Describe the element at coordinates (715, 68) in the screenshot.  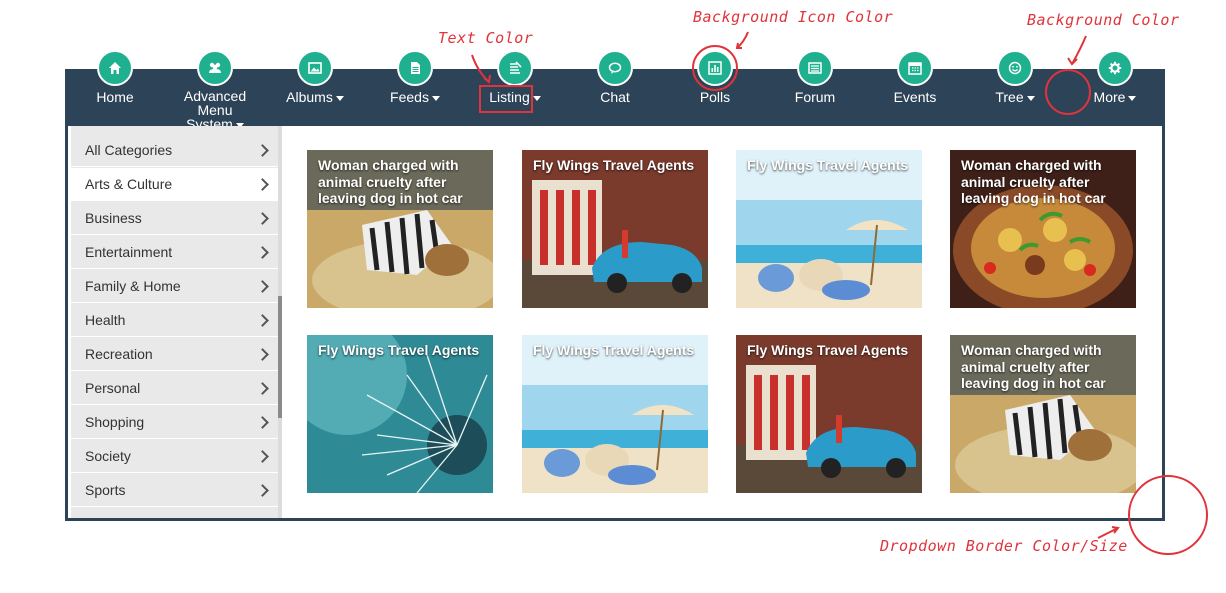
I see `bar-chart-icon` at that location.